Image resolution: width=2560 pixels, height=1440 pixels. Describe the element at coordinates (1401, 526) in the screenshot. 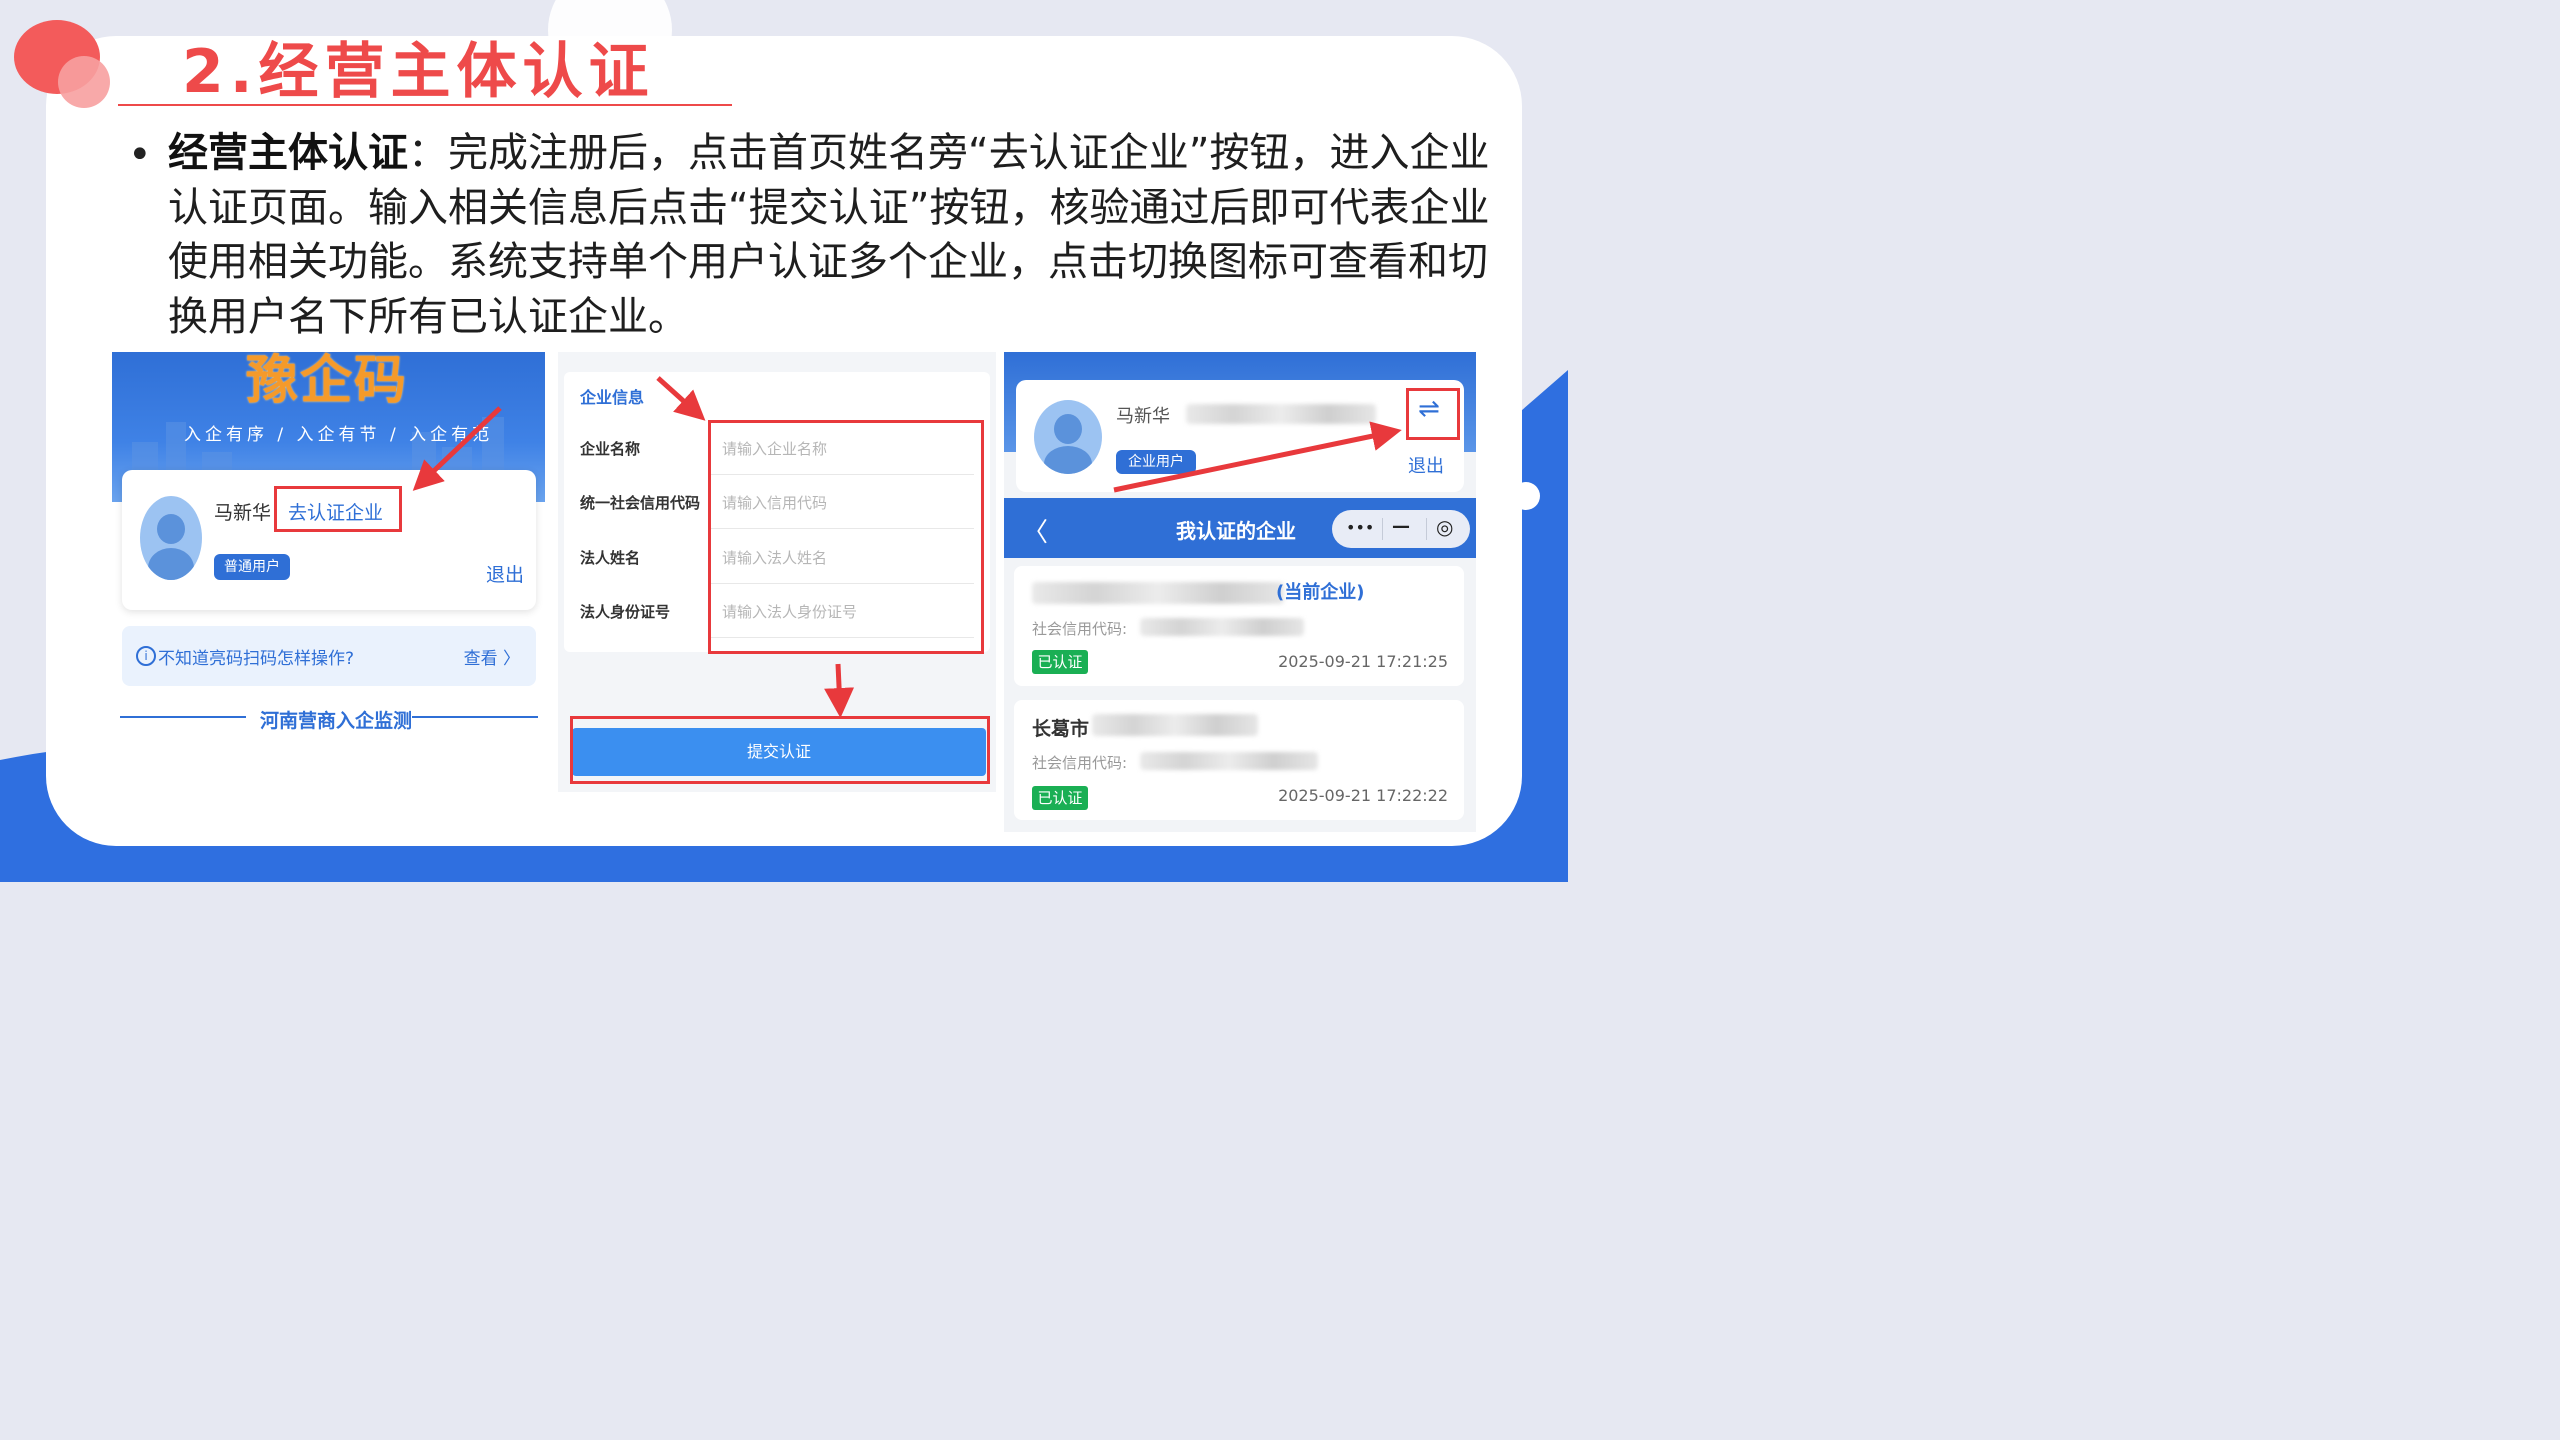

I see `minimize-icon: —` at that location.